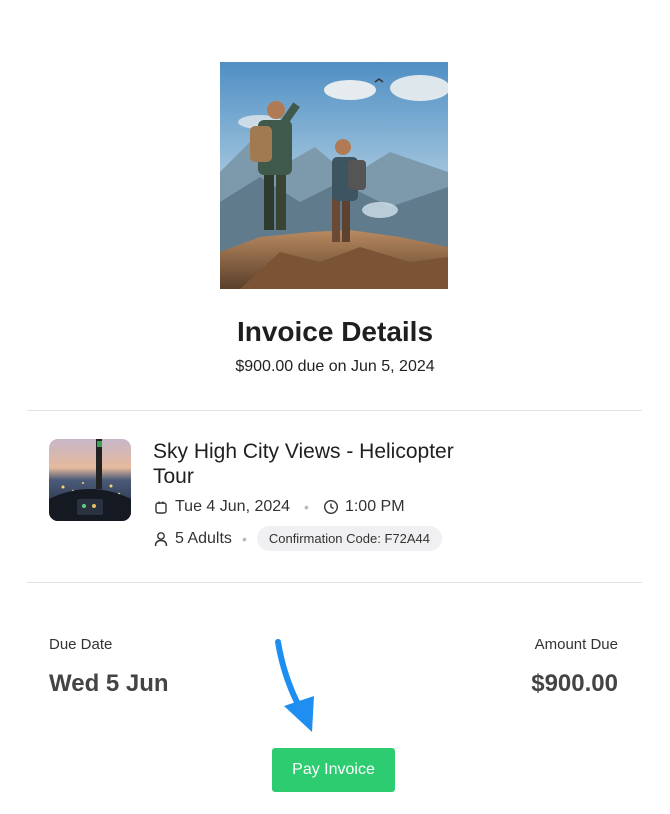 This screenshot has width=670, height=814. What do you see at coordinates (334, 175) in the screenshot?
I see `hero-image` at bounding box center [334, 175].